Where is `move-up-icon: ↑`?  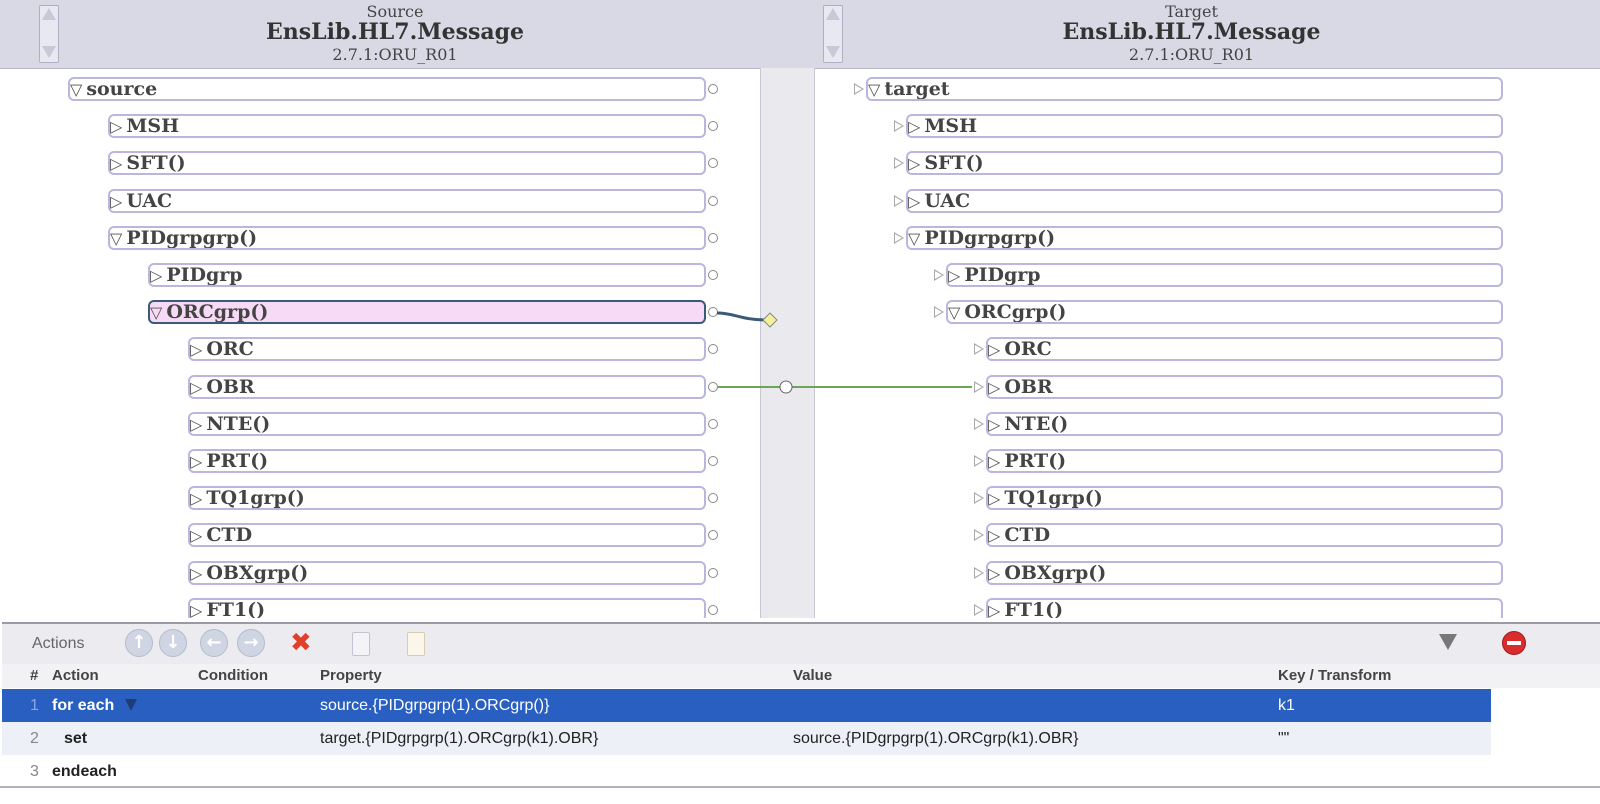 move-up-icon: ↑ is located at coordinates (139, 643).